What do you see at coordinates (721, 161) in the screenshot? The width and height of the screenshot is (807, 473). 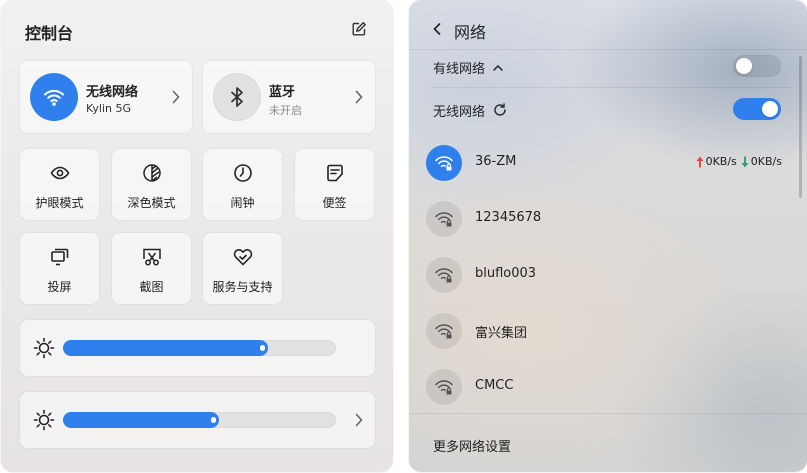 I see `upload-speed: 0KB/s` at bounding box center [721, 161].